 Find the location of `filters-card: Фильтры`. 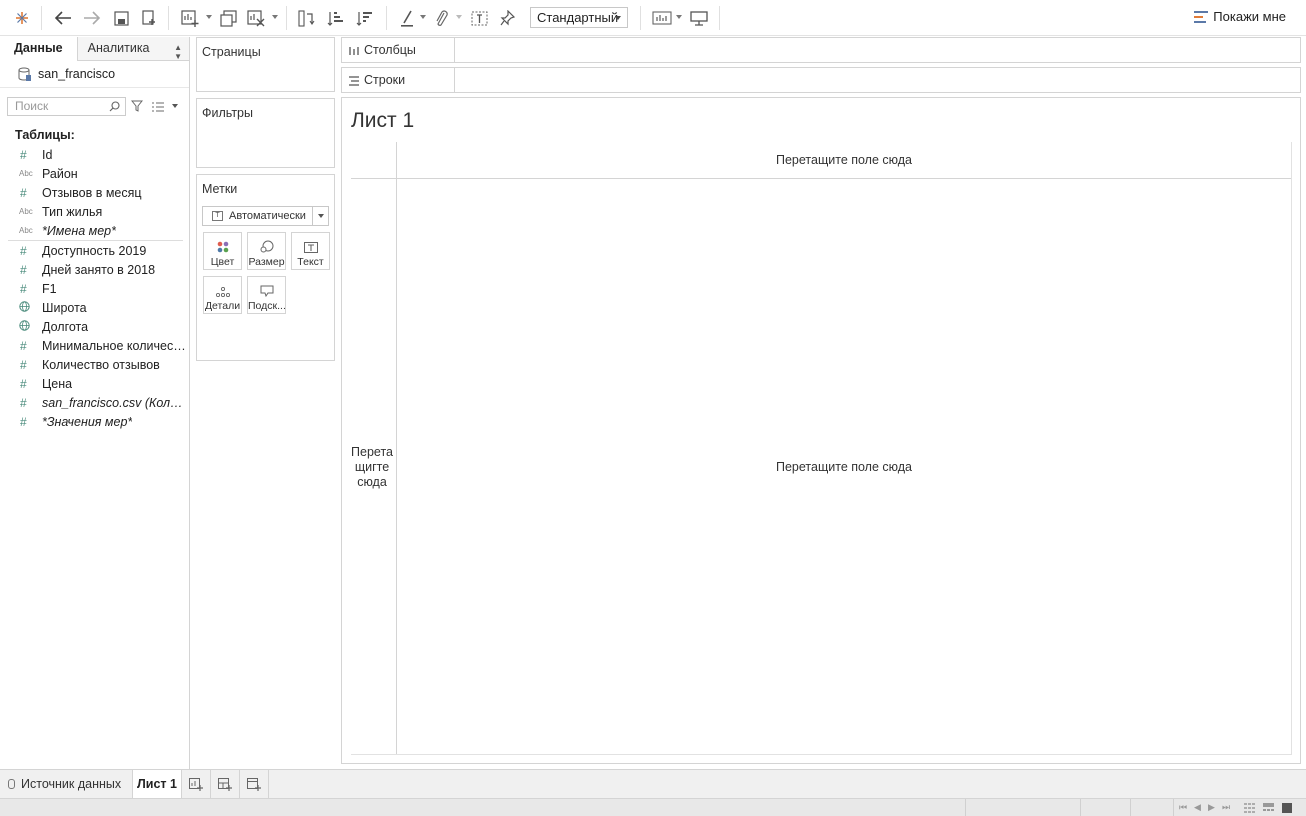

filters-card: Фильтры is located at coordinates (265, 133).